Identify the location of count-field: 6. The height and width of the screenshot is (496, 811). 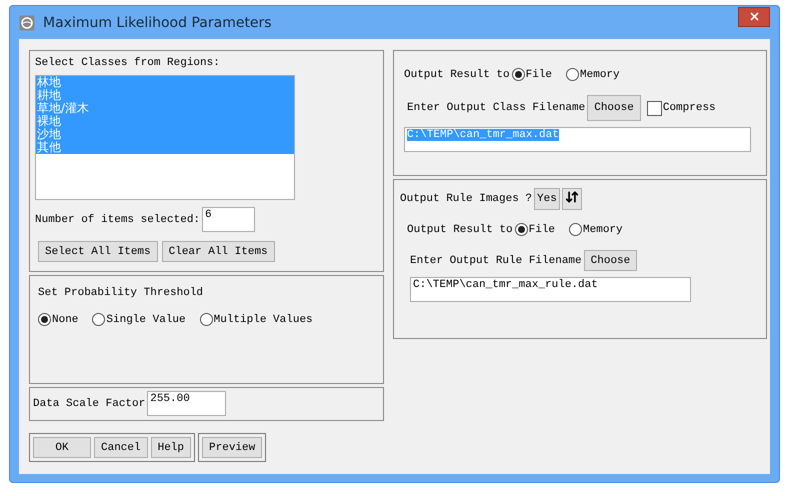
(229, 219).